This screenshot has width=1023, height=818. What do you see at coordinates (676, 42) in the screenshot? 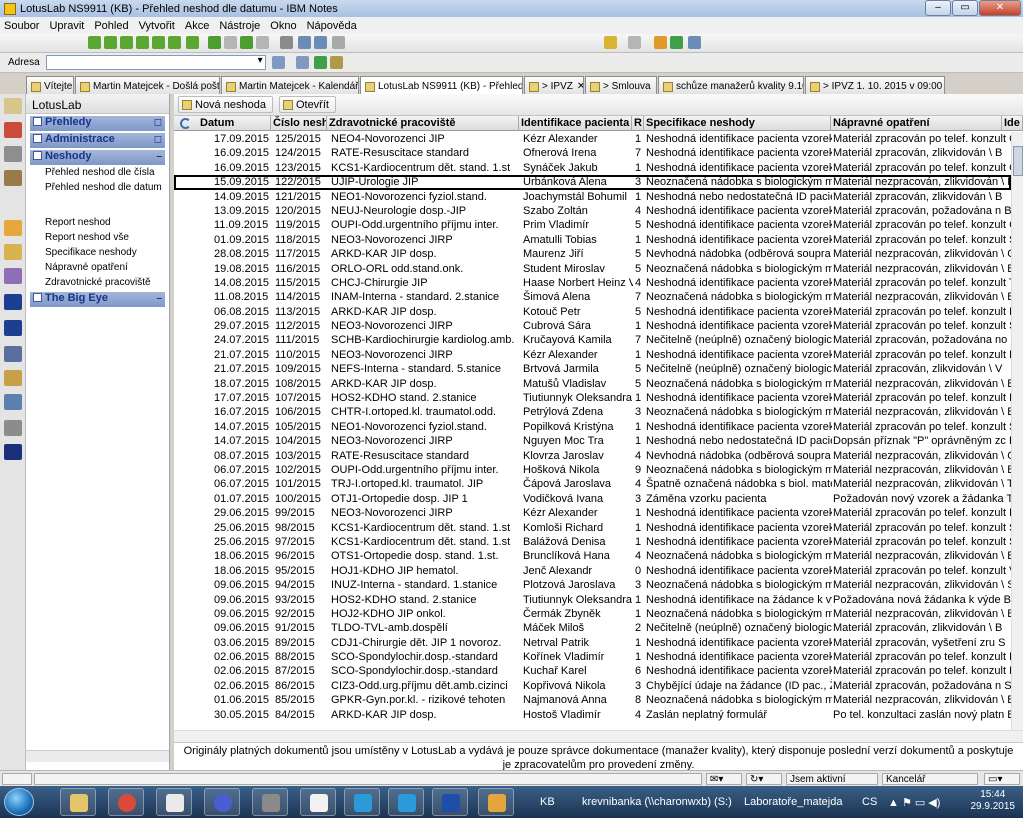
I see `refresh-icon` at bounding box center [676, 42].